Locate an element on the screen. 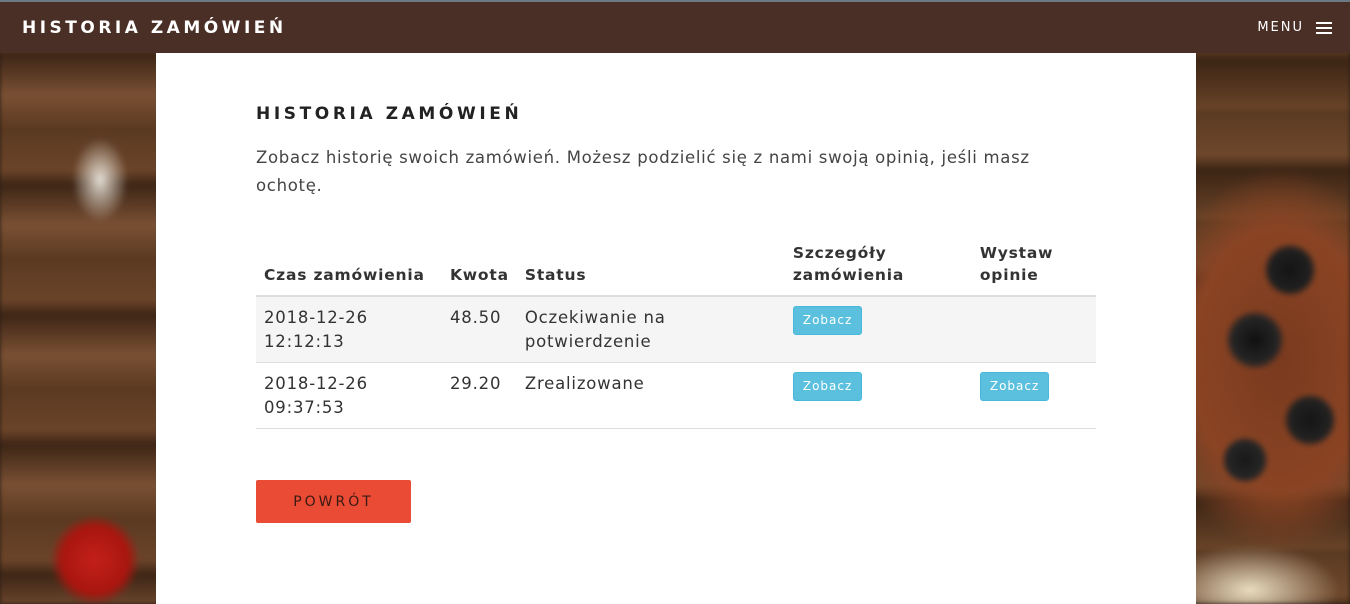 This screenshot has height=604, width=1350. order-time: 2018-12-26 12:12:13 is located at coordinates (349, 329).